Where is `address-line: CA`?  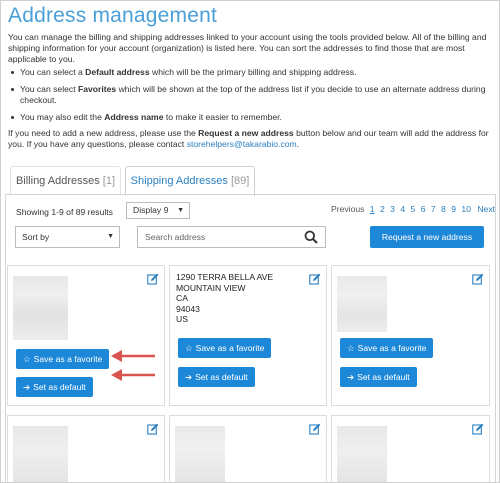 address-line: CA is located at coordinates (182, 298).